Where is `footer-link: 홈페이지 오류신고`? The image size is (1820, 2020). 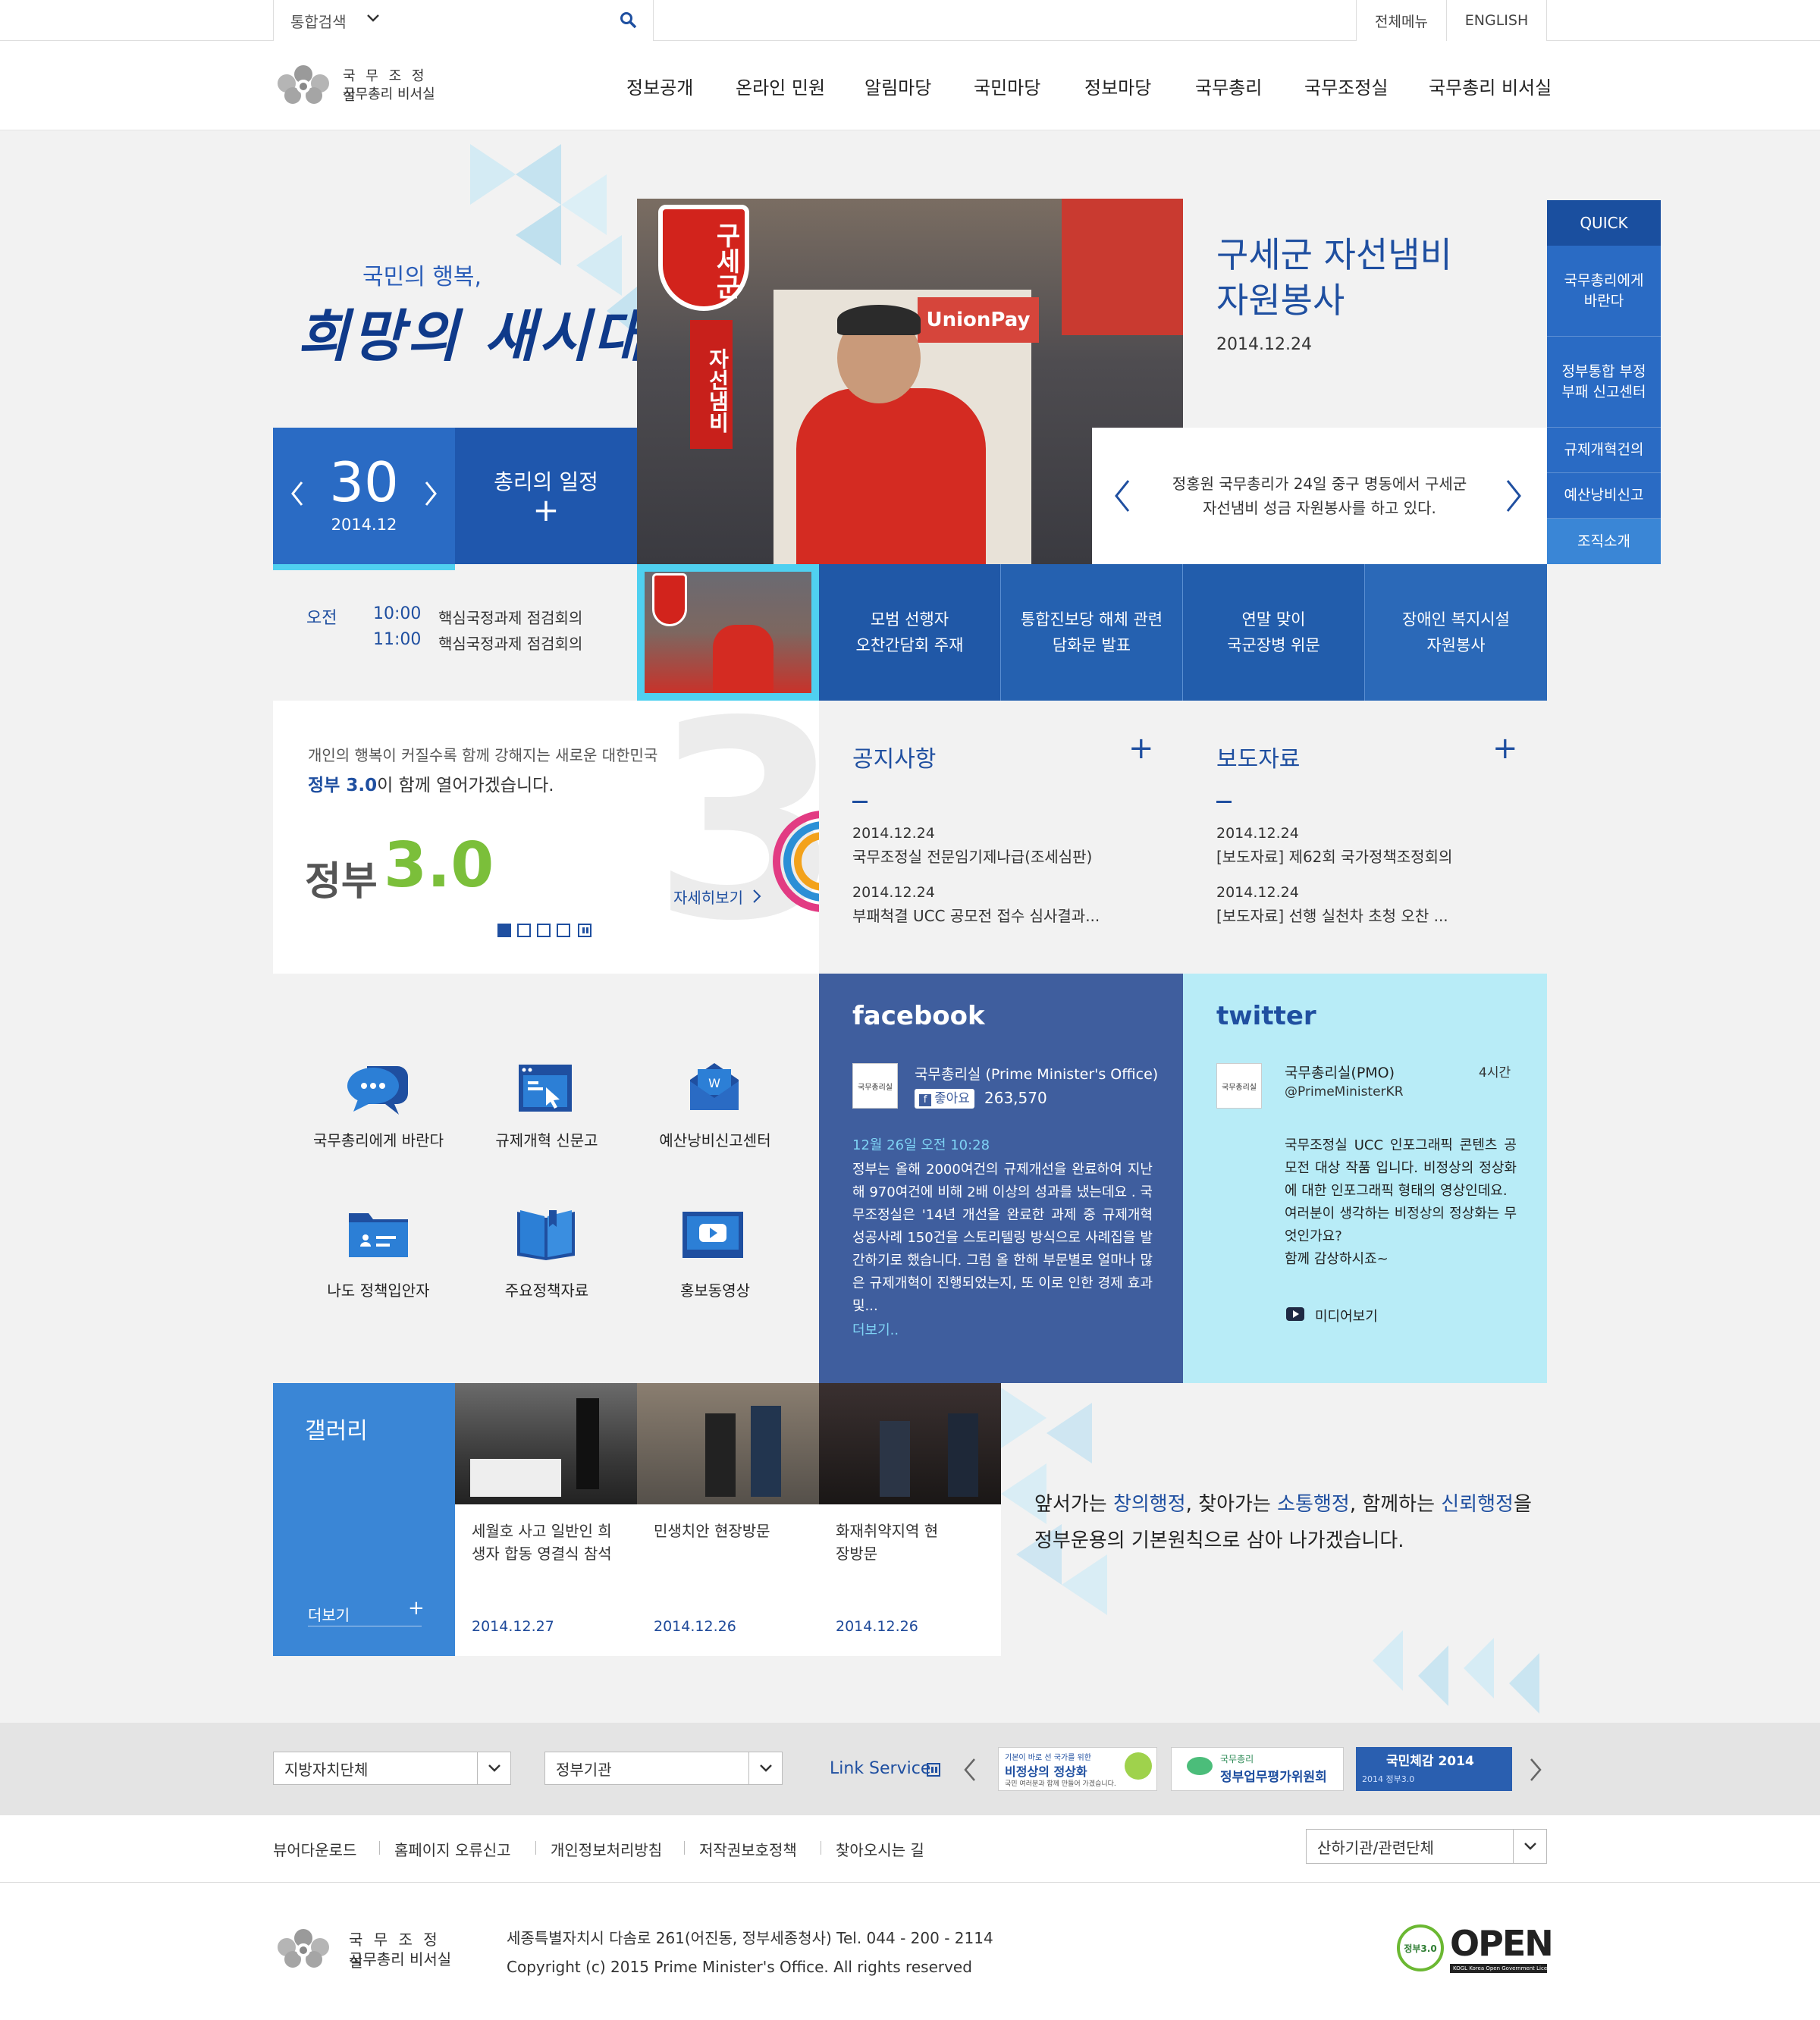 footer-link: 홈페이지 오류신고 is located at coordinates (452, 1849).